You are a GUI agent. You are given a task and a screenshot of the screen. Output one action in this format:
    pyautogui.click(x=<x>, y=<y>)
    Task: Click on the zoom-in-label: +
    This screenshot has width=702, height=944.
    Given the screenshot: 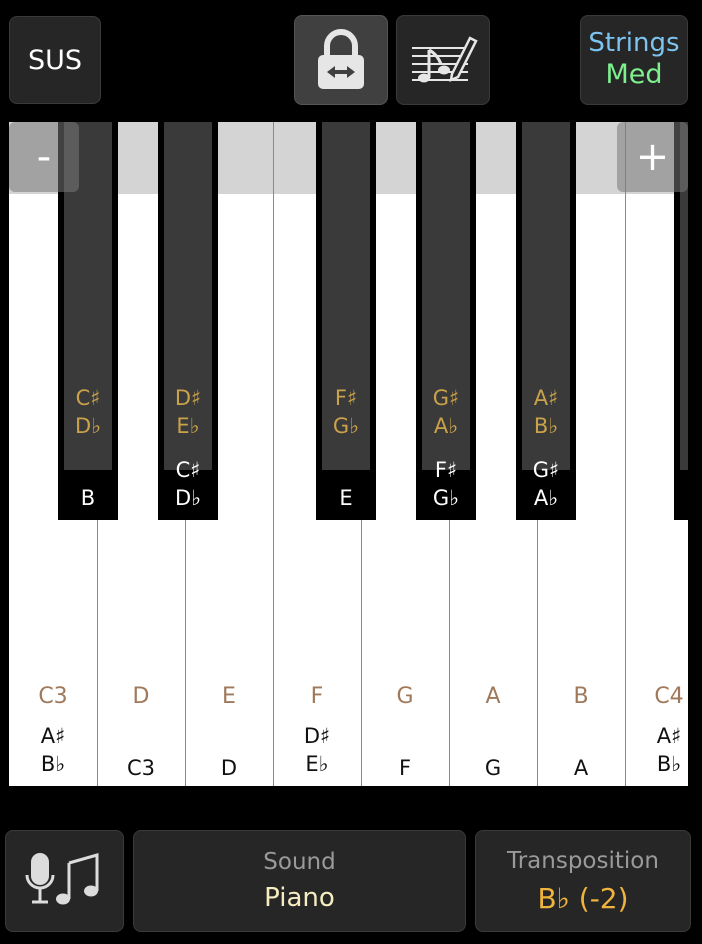 What is the action you would take?
    pyautogui.click(x=652, y=157)
    